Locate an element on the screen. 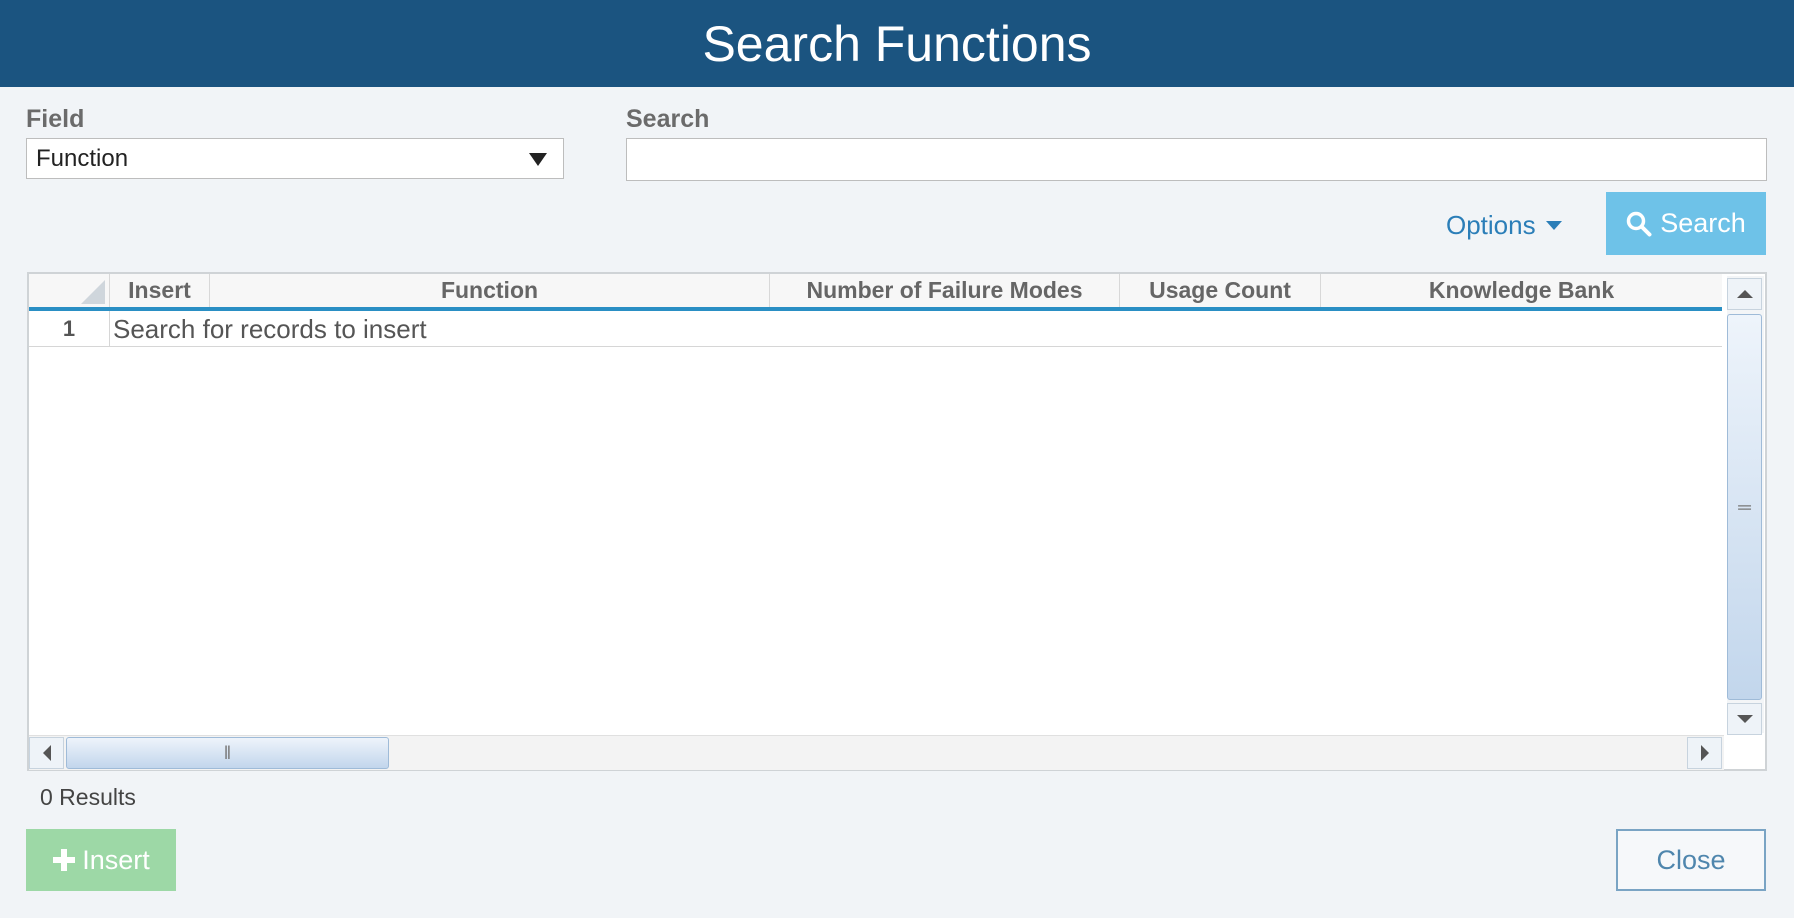 The image size is (1794, 918). field-select-value: Function is located at coordinates (82, 158).